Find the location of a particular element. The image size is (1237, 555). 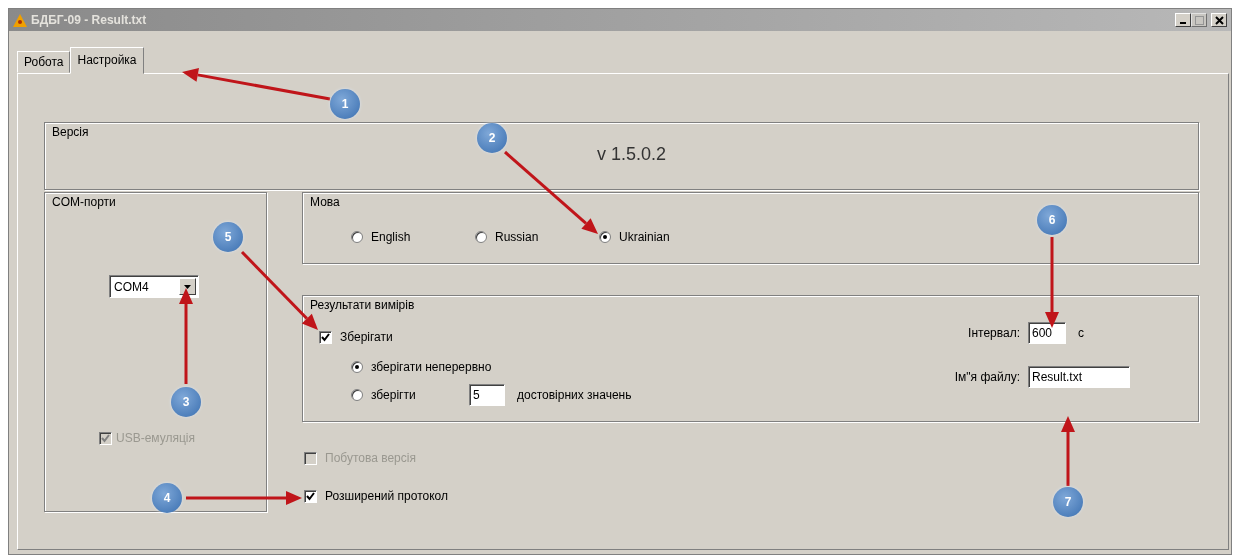

radio-label: зберігати неперервно is located at coordinates (431, 367).